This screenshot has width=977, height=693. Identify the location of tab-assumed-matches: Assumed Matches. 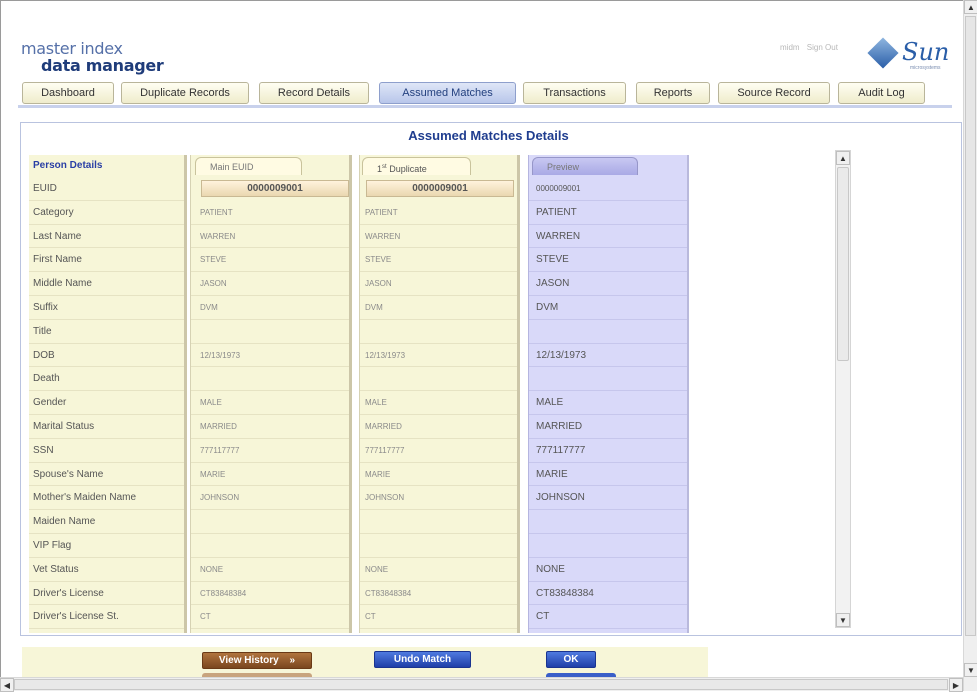
(447, 93).